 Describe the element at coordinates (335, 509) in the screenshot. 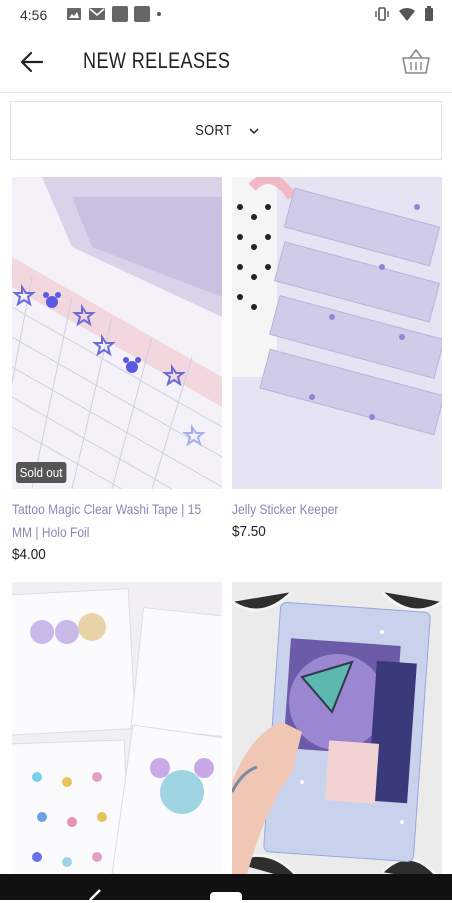

I see `product-title: Jelly Sticker Keeper` at that location.